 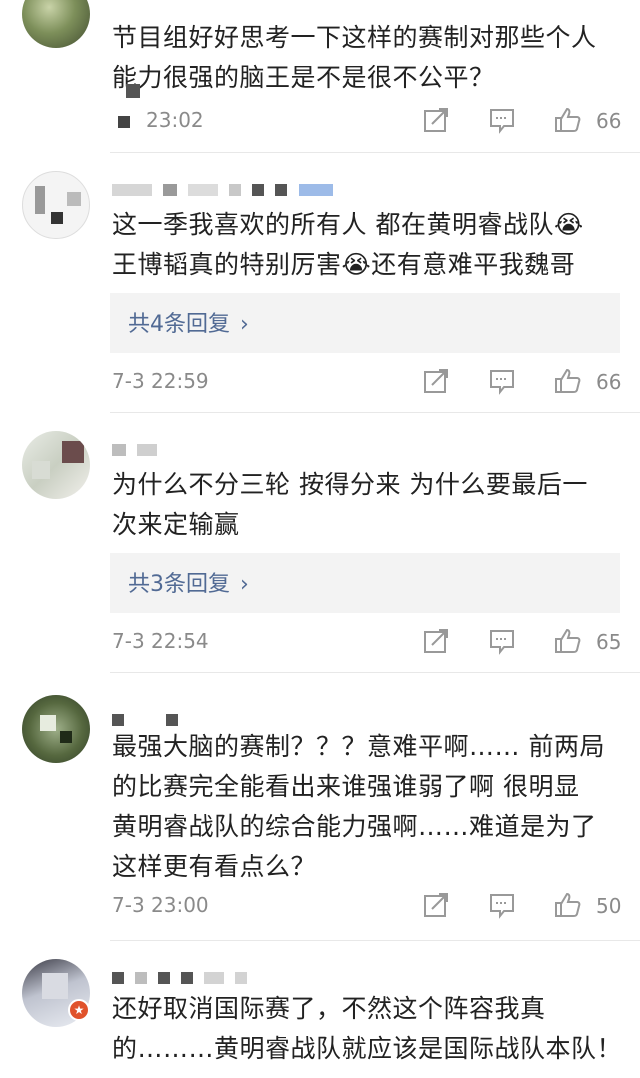 I want to click on comment-line: 最强大脑的赛制？？？意难平啊…… 前两局, so click(x=358, y=746).